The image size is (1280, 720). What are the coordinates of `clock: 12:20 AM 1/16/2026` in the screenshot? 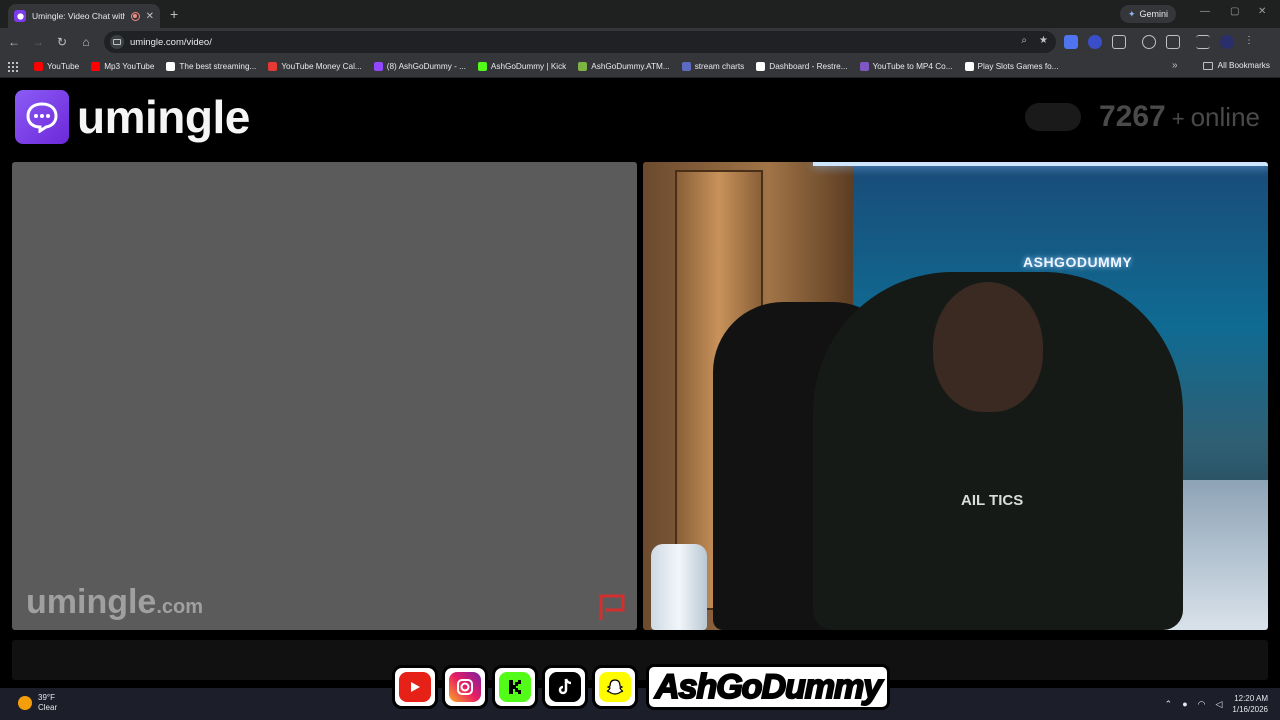 It's located at (1250, 704).